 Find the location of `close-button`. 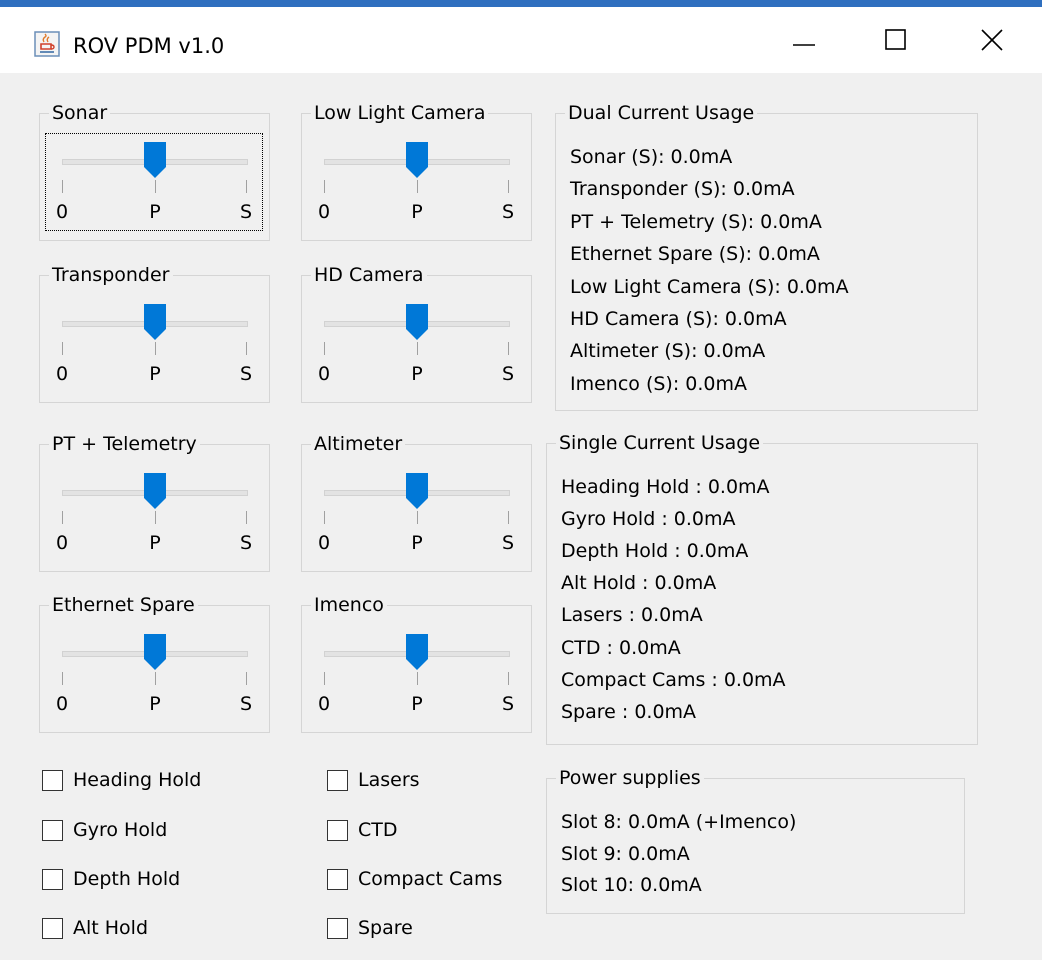

close-button is located at coordinates (992, 40).